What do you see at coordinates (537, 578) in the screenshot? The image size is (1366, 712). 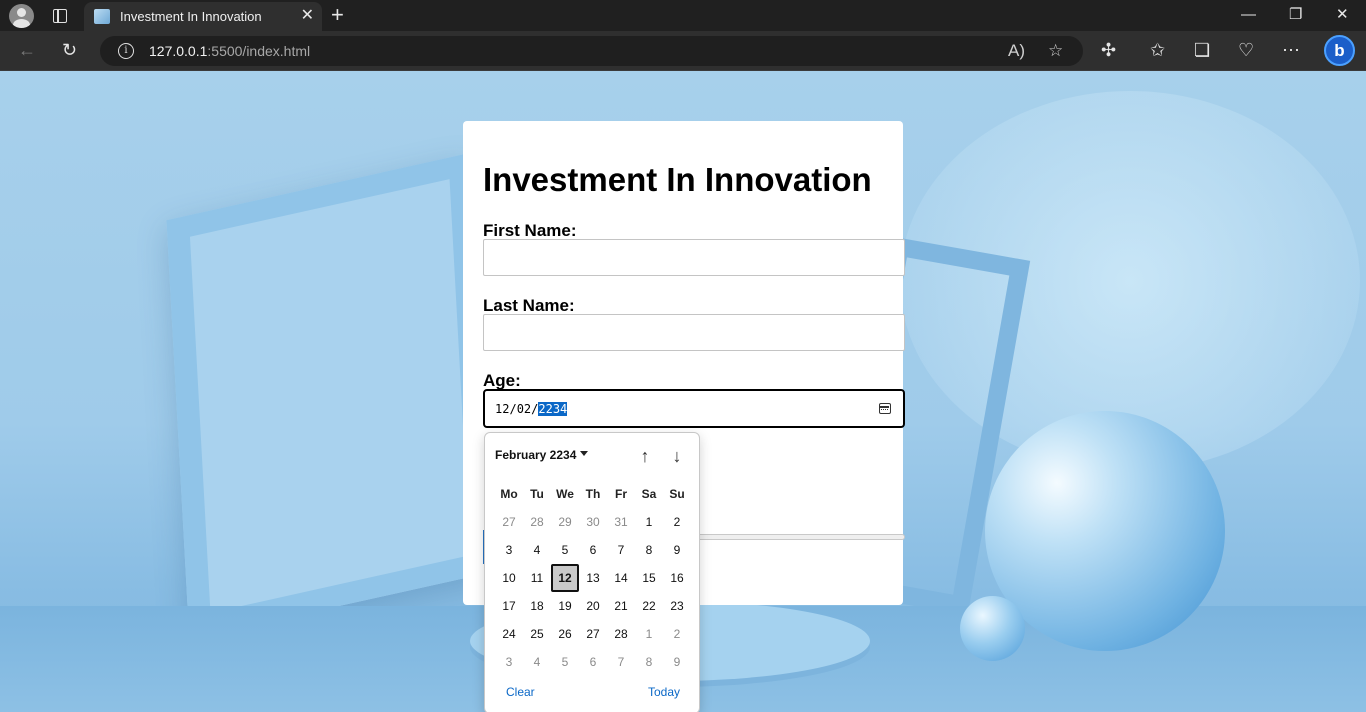 I see `calendar-day: 11` at bounding box center [537, 578].